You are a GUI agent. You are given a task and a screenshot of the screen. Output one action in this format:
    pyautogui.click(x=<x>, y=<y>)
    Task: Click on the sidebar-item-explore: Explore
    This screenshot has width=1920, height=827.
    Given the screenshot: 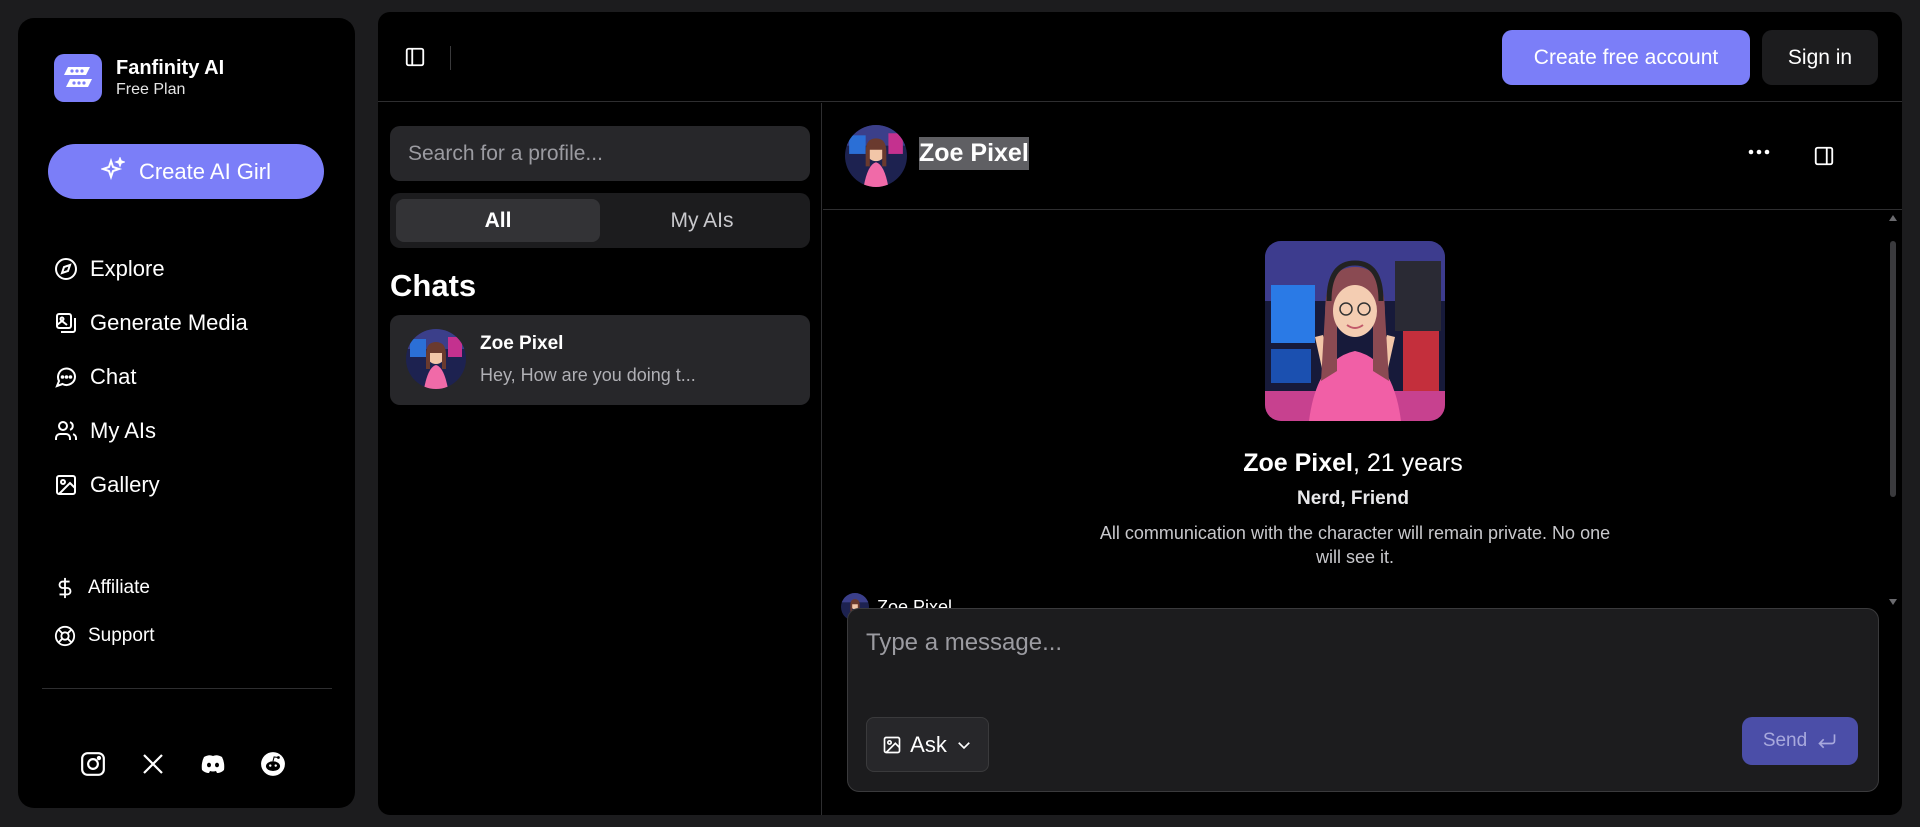 What is the action you would take?
    pyautogui.click(x=151, y=269)
    